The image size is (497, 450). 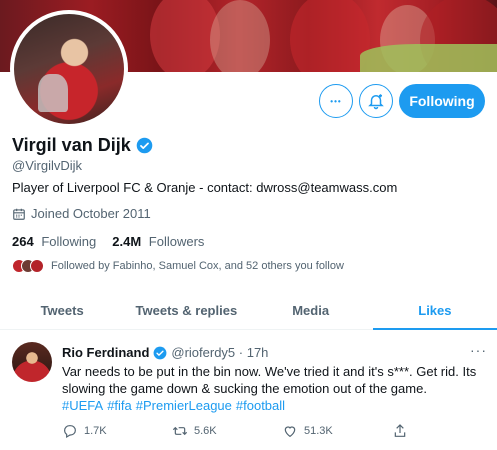 What do you see at coordinates (82, 405) in the screenshot?
I see `hashtag-link: #UEFA` at bounding box center [82, 405].